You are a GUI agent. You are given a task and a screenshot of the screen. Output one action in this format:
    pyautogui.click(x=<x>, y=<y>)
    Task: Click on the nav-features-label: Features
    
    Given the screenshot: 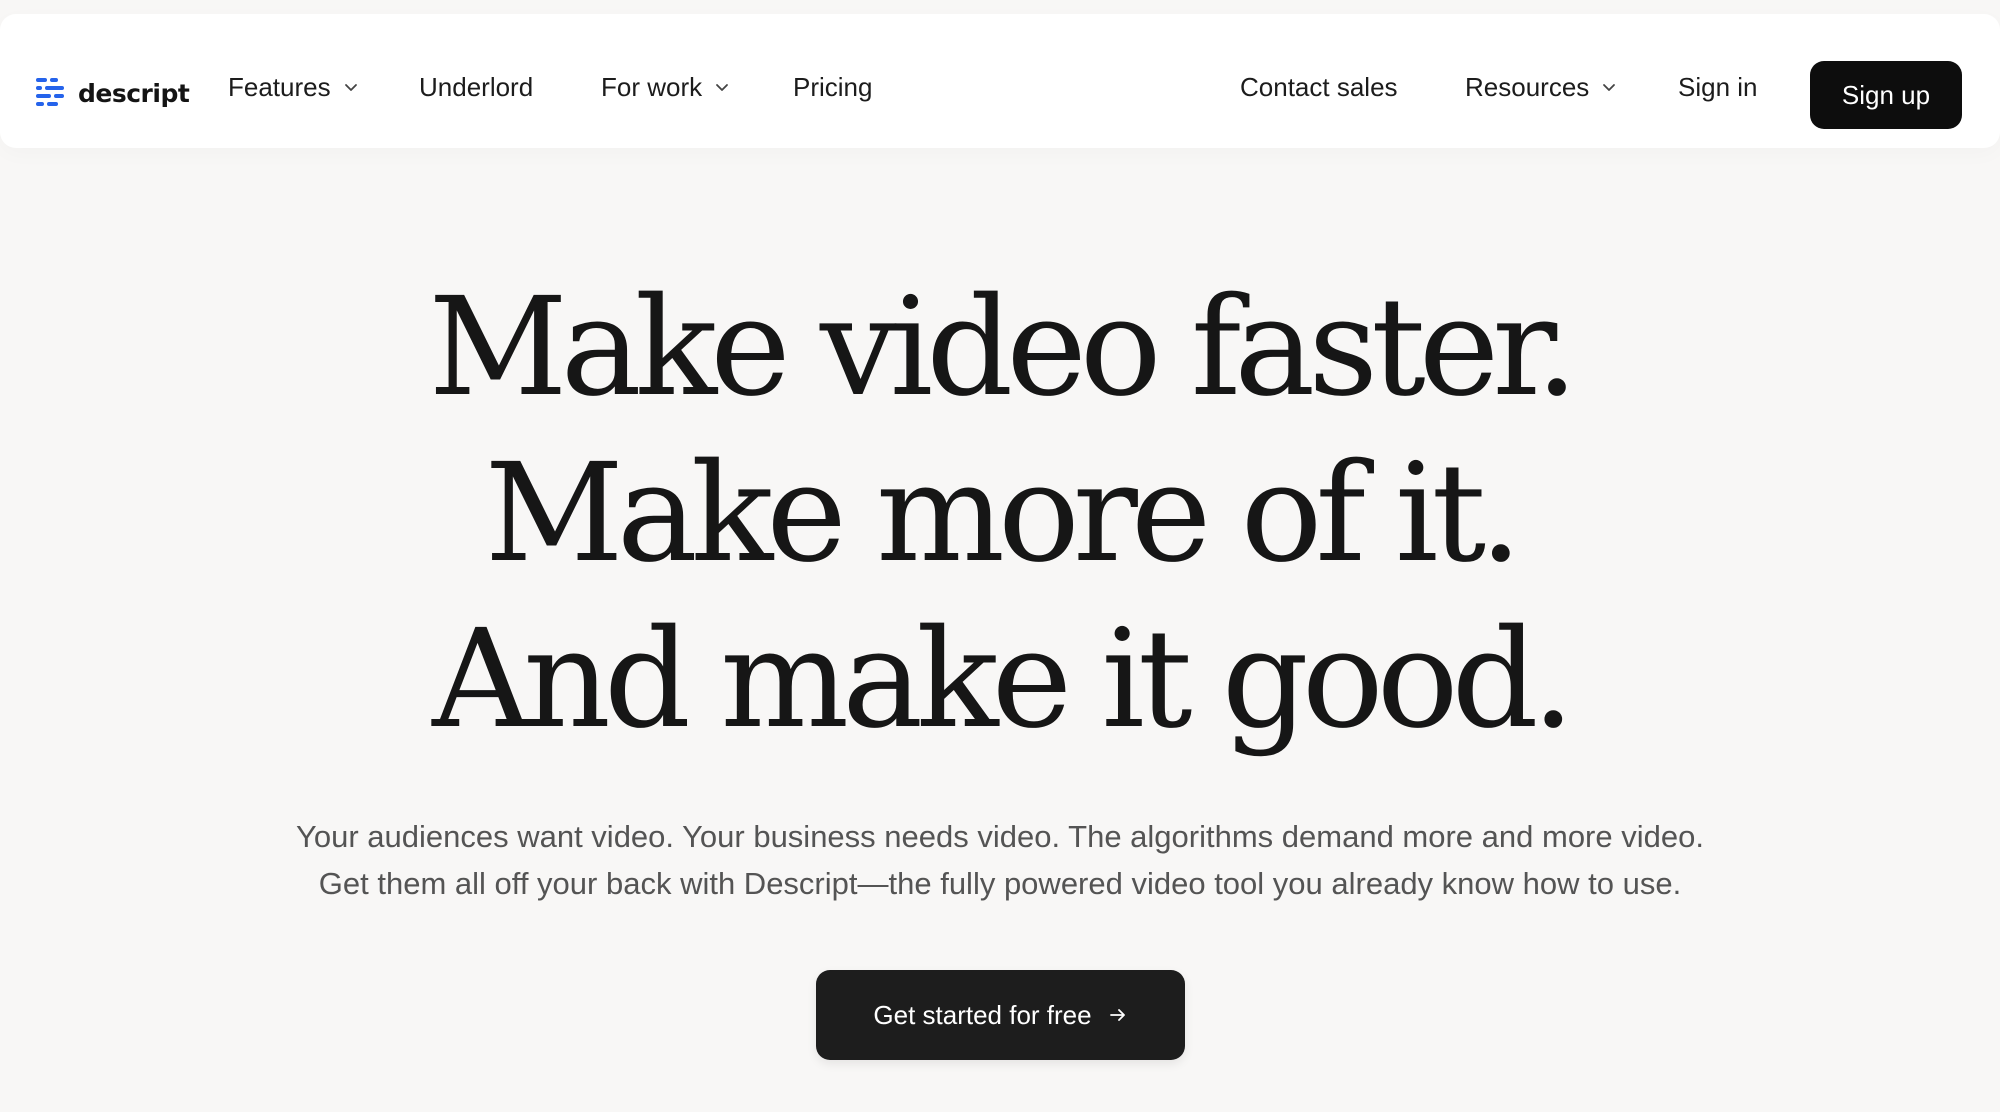 What is the action you would take?
    pyautogui.click(x=279, y=87)
    